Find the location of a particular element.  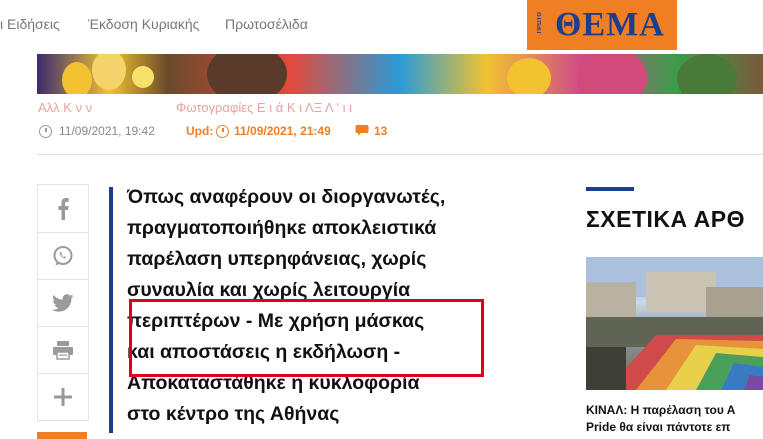

share-bar is located at coordinates (63, 302).